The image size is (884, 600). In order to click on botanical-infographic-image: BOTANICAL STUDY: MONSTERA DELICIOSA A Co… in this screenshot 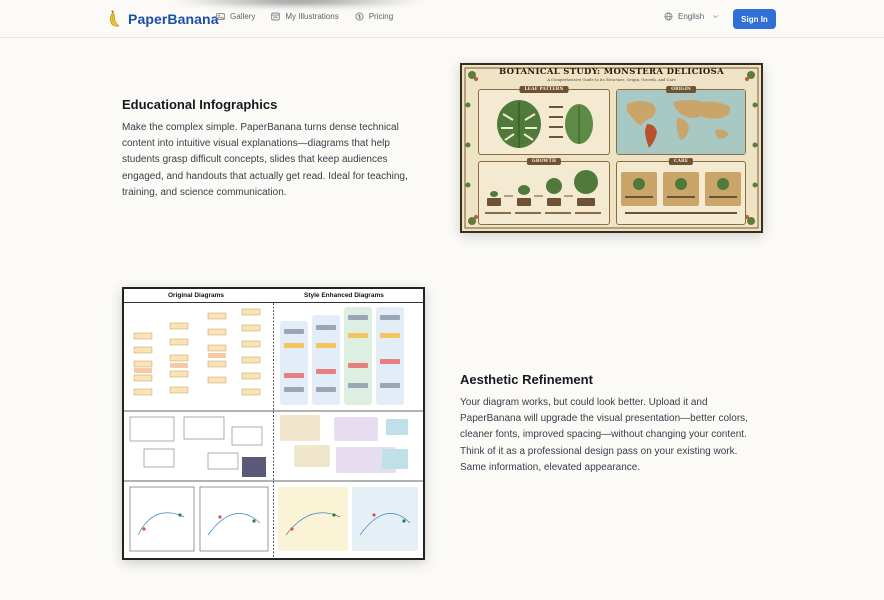, I will do `click(611, 148)`.